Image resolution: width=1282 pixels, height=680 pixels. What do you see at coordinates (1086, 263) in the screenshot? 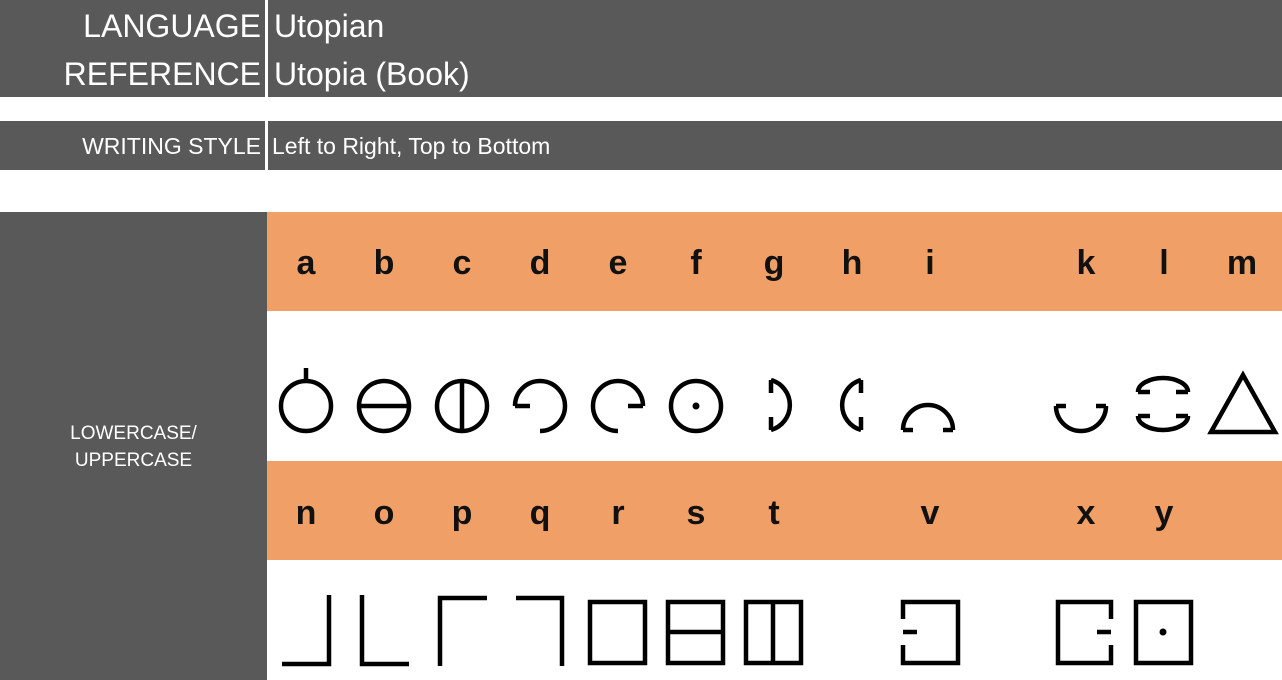
I see `letter-k: k` at bounding box center [1086, 263].